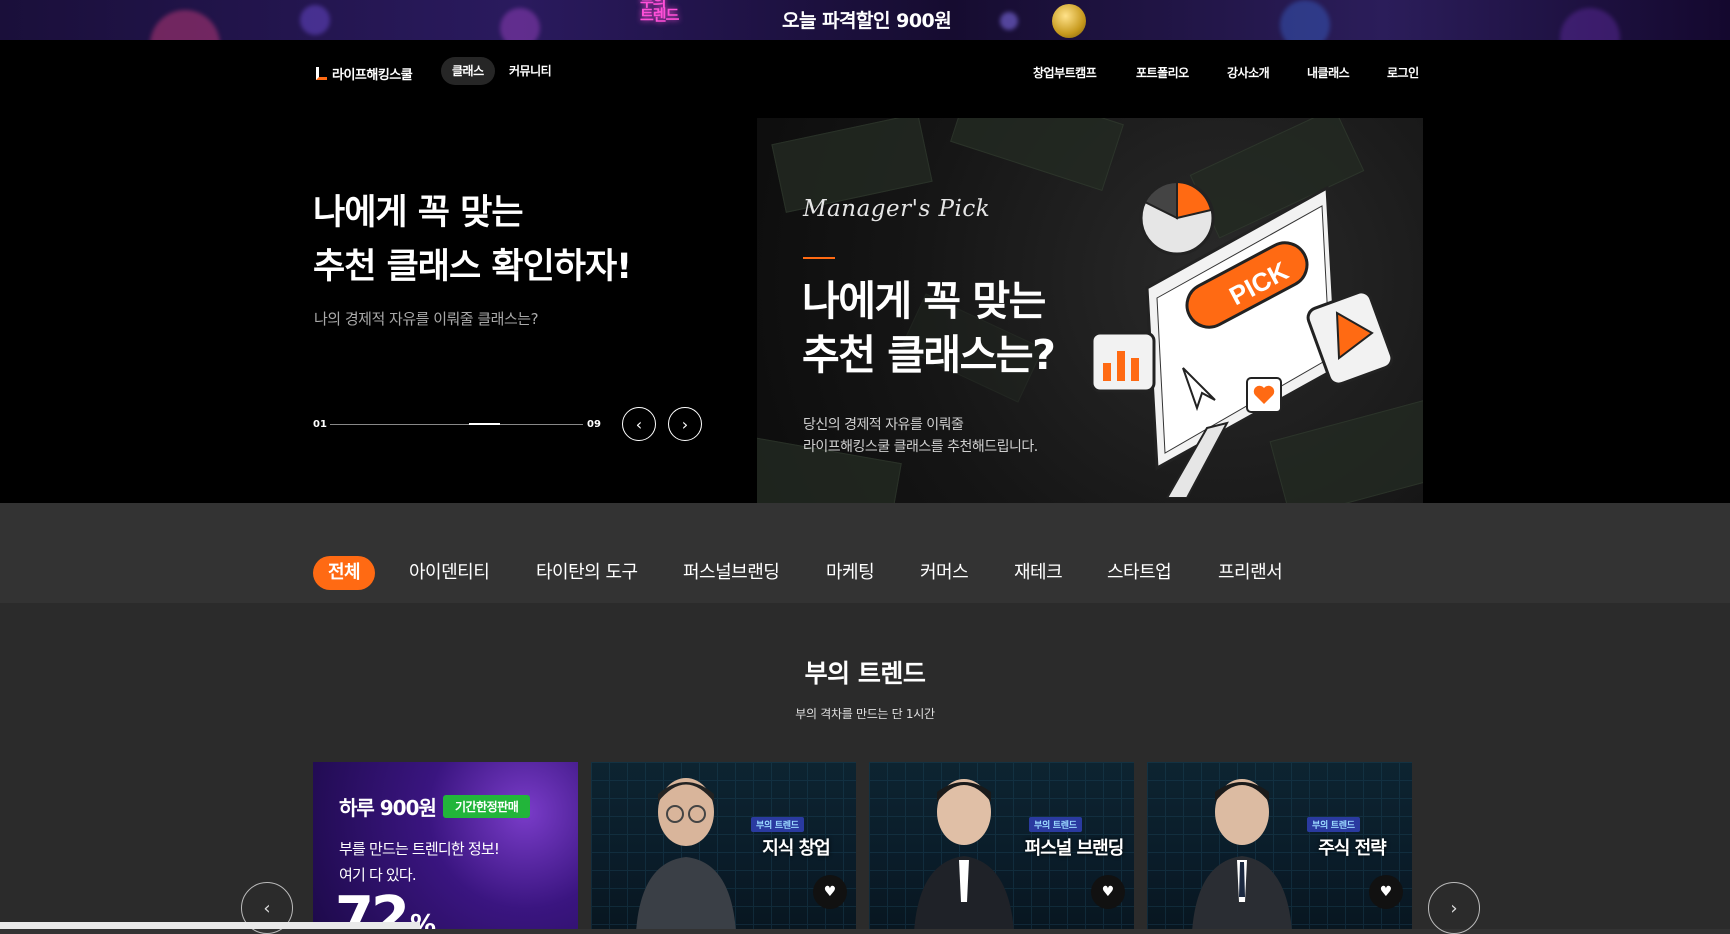  What do you see at coordinates (659, 12) in the screenshot?
I see `promo-badge: 부의 트렌드` at bounding box center [659, 12].